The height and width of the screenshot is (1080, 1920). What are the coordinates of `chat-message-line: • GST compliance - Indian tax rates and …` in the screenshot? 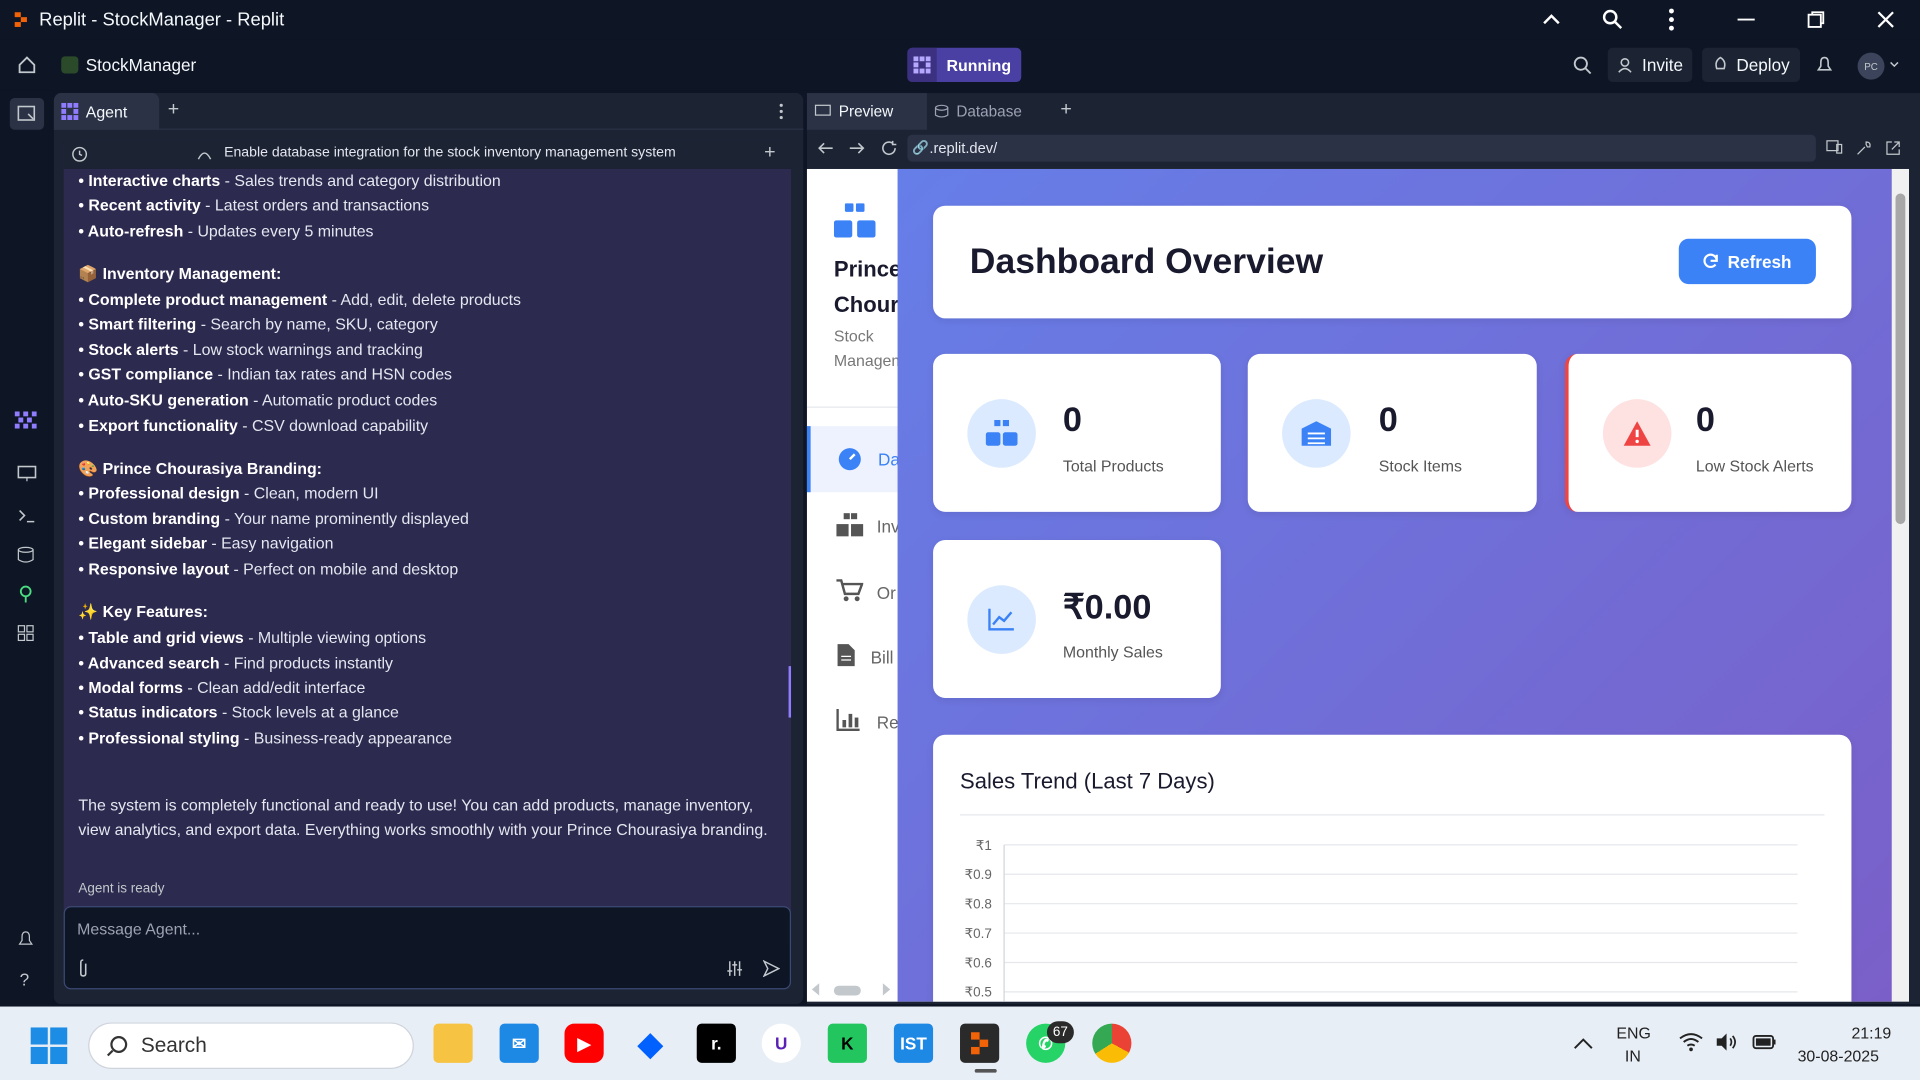 It's located at (265, 374).